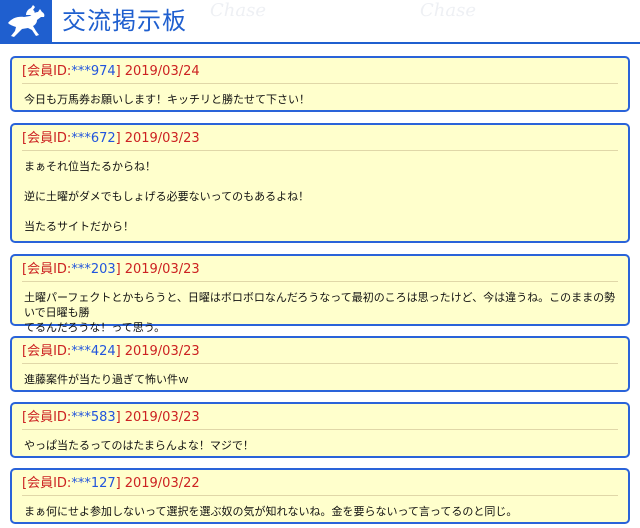  Describe the element at coordinates (79, 226) in the screenshot. I see `post-text: 当たるサイトだから！` at that location.